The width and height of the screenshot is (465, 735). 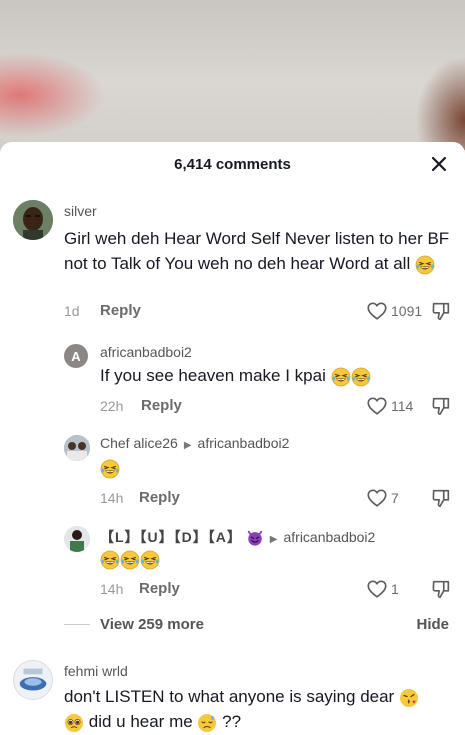 I want to click on reply-username: africanbadboi2, so click(x=146, y=352).